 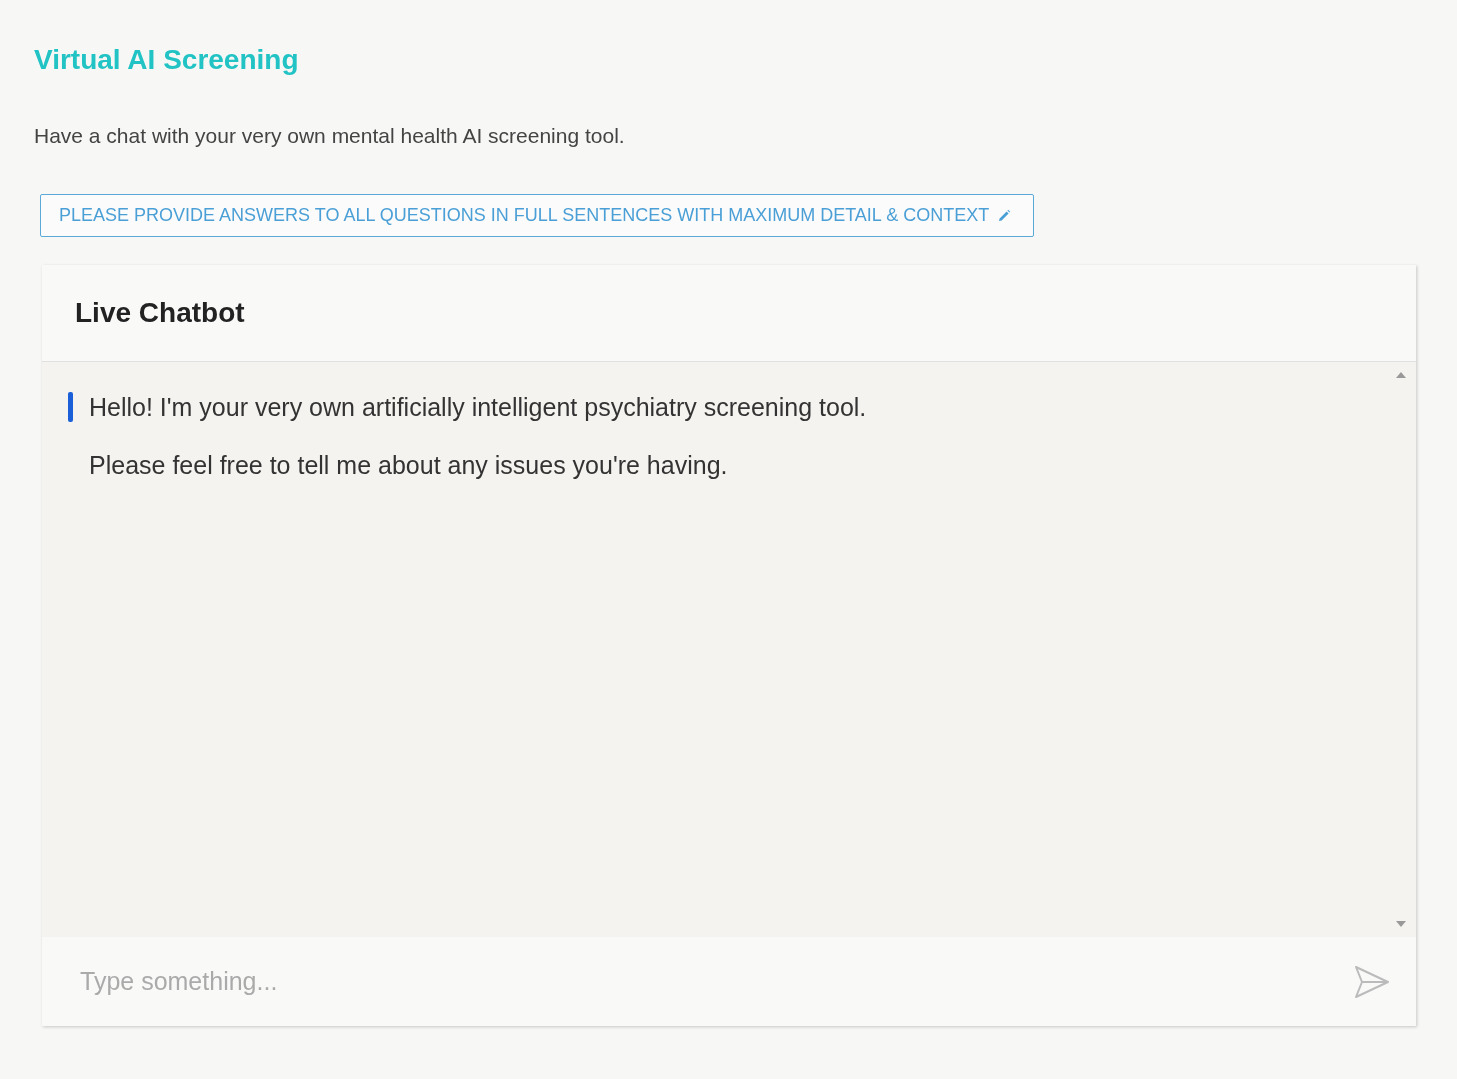 What do you see at coordinates (160, 313) in the screenshot?
I see `chat-title: Live Chatbot` at bounding box center [160, 313].